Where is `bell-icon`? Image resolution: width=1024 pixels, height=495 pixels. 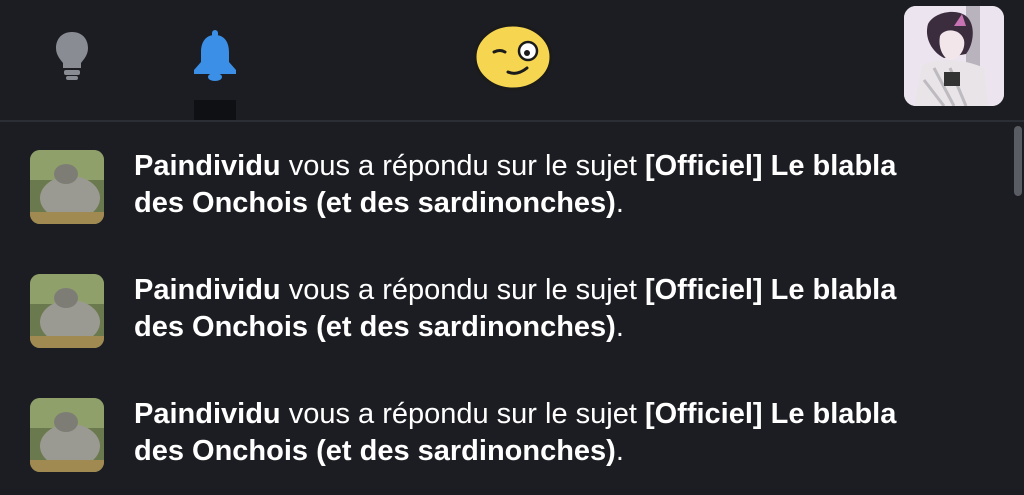 bell-icon is located at coordinates (215, 55).